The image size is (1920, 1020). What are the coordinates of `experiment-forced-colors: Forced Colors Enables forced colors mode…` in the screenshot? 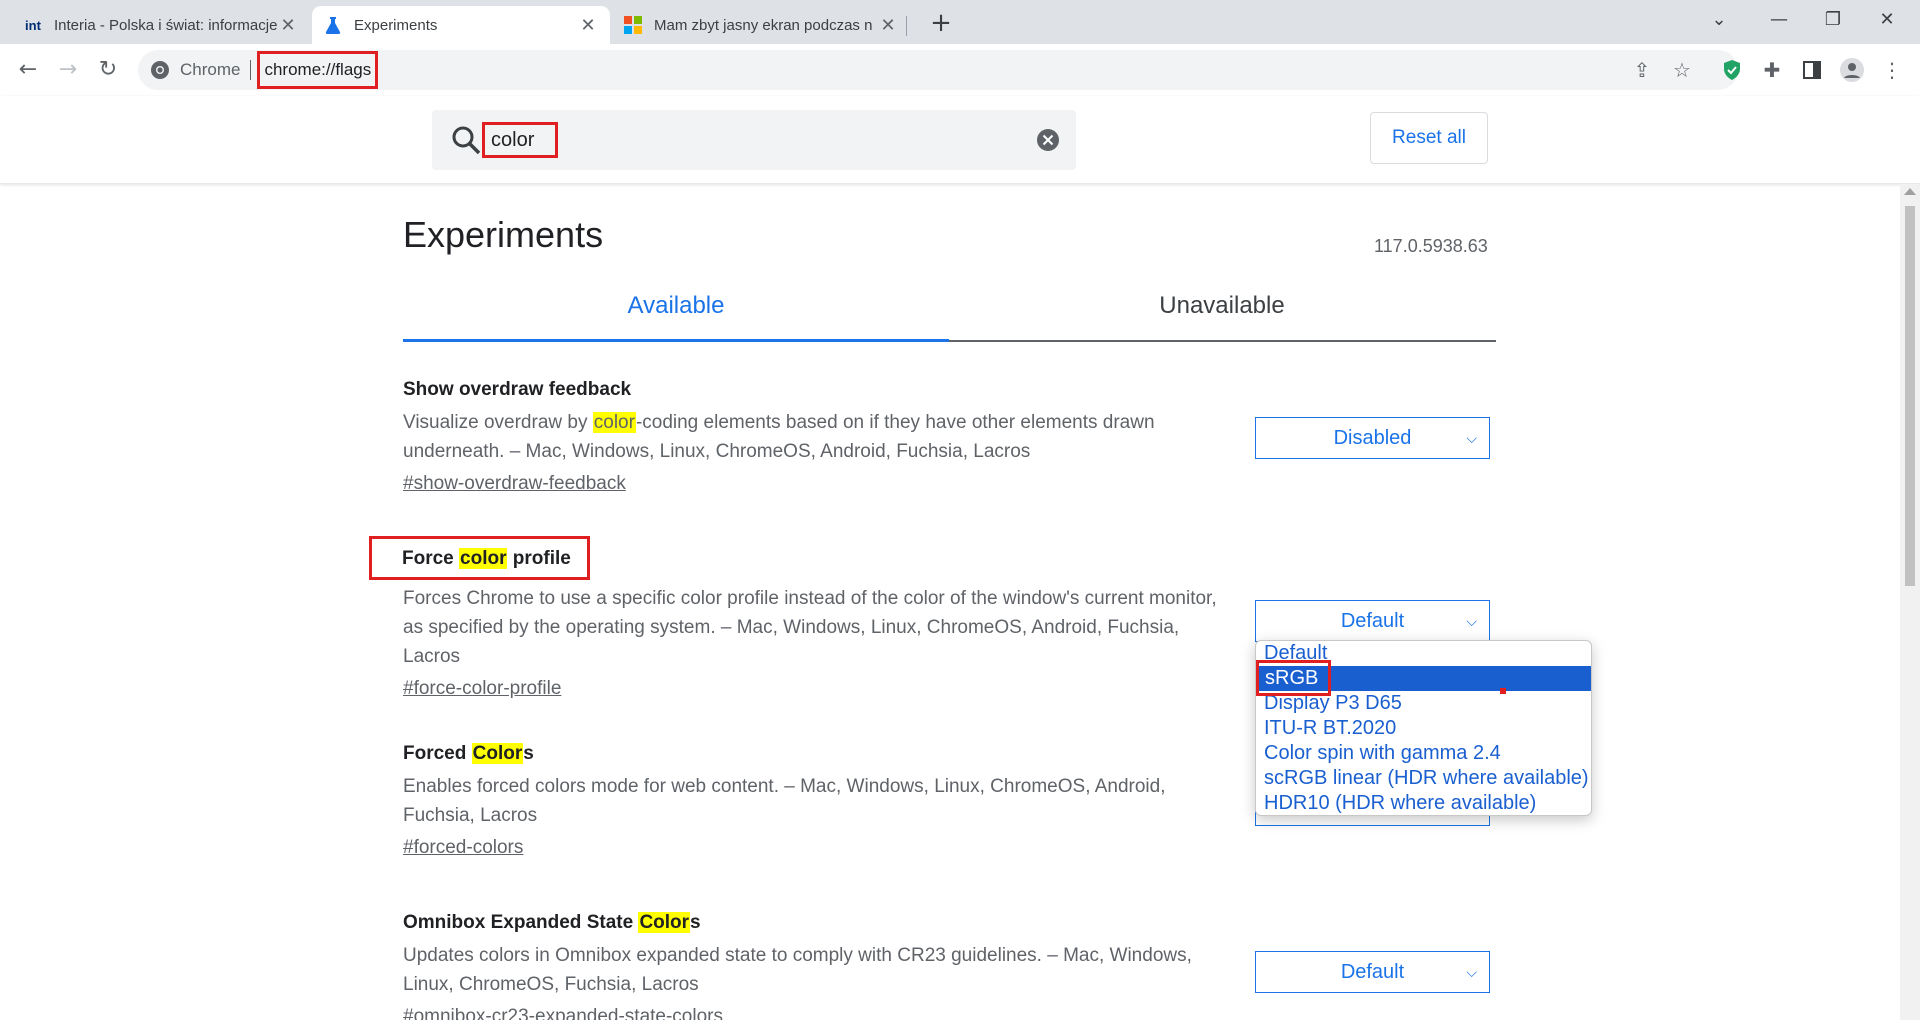 It's located at (813, 801).